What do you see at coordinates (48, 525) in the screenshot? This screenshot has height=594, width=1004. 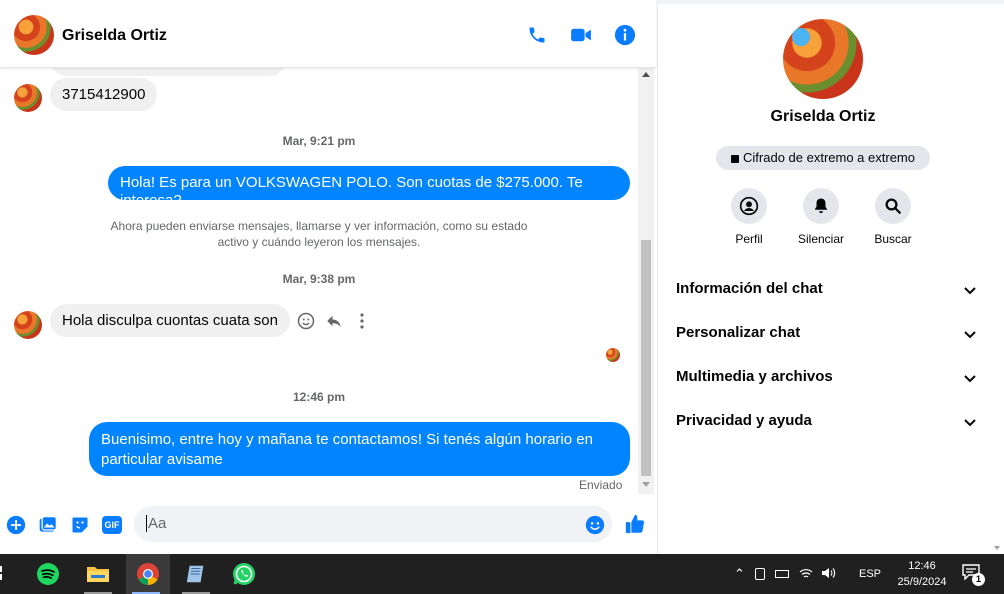 I see `photo-icon` at bounding box center [48, 525].